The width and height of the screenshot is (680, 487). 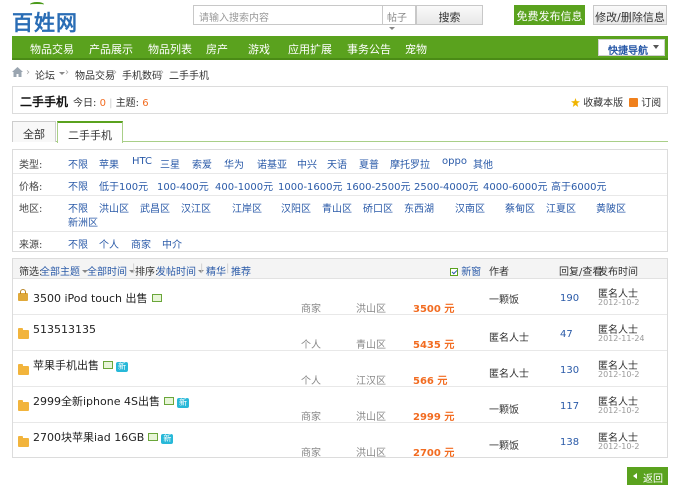 What do you see at coordinates (635, 476) in the screenshot?
I see `arrow-left-icon` at bounding box center [635, 476].